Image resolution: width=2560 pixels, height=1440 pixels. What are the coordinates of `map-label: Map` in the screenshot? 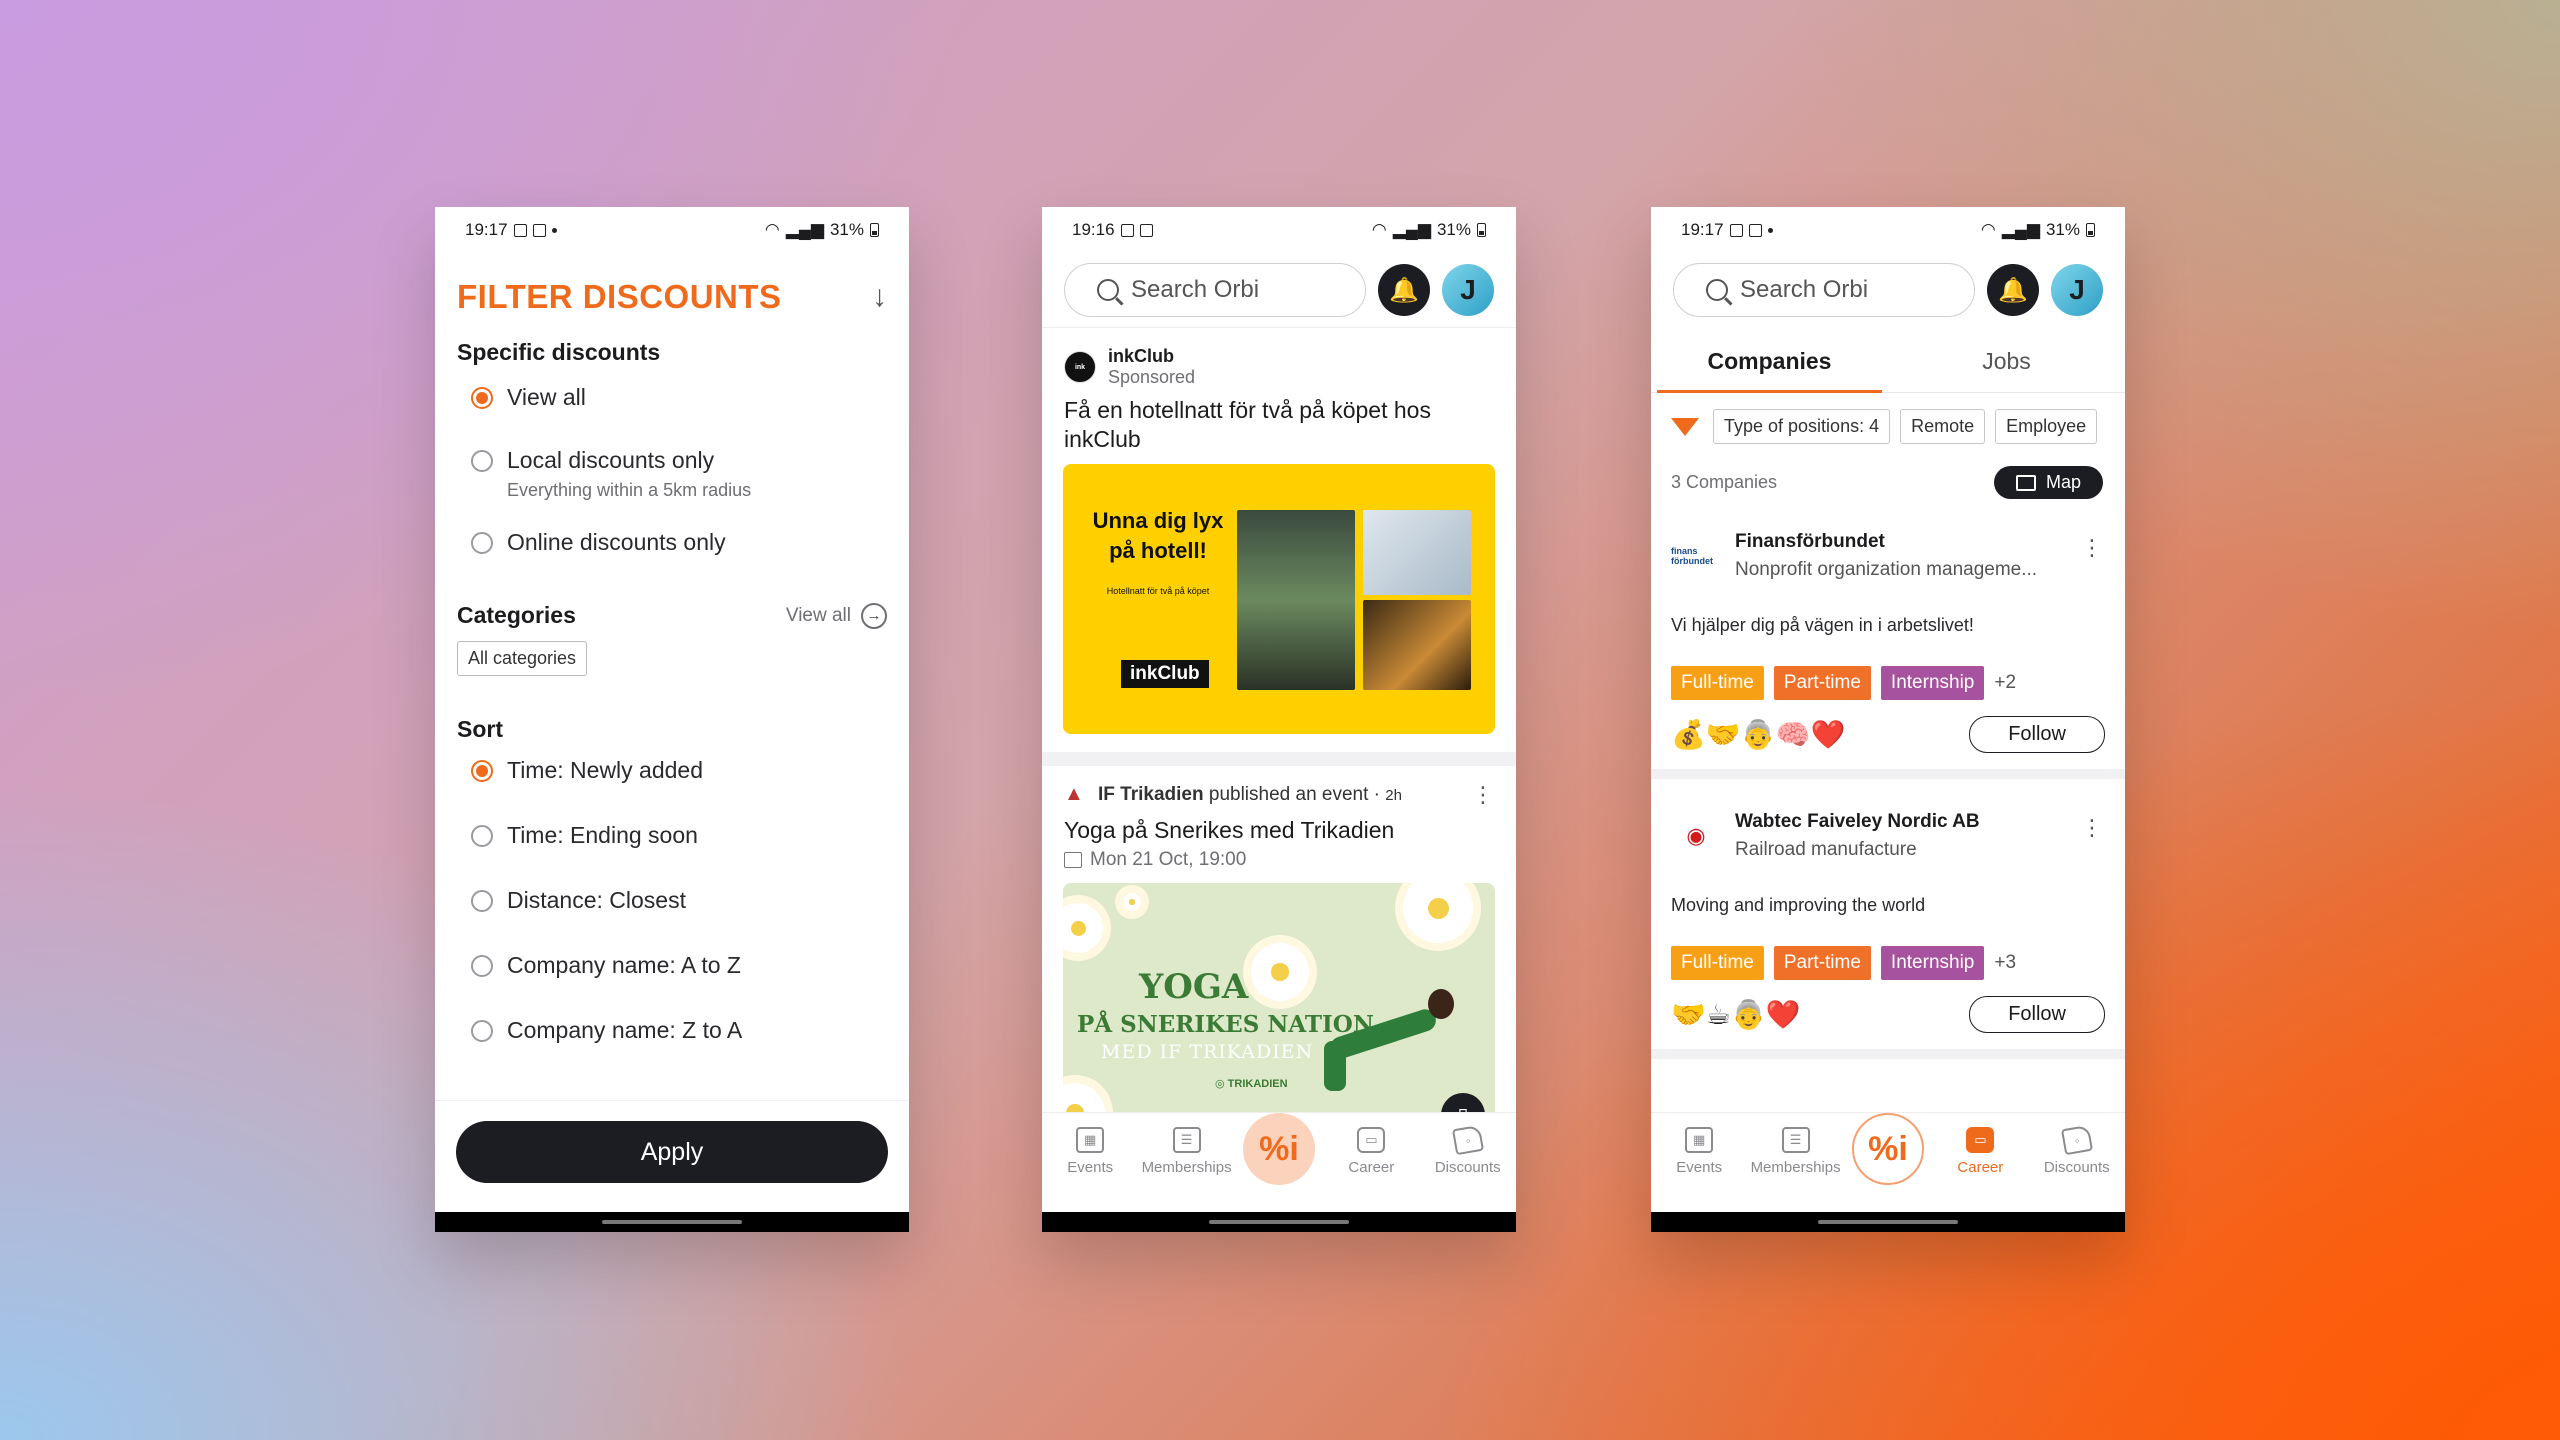 It's located at (2063, 482).